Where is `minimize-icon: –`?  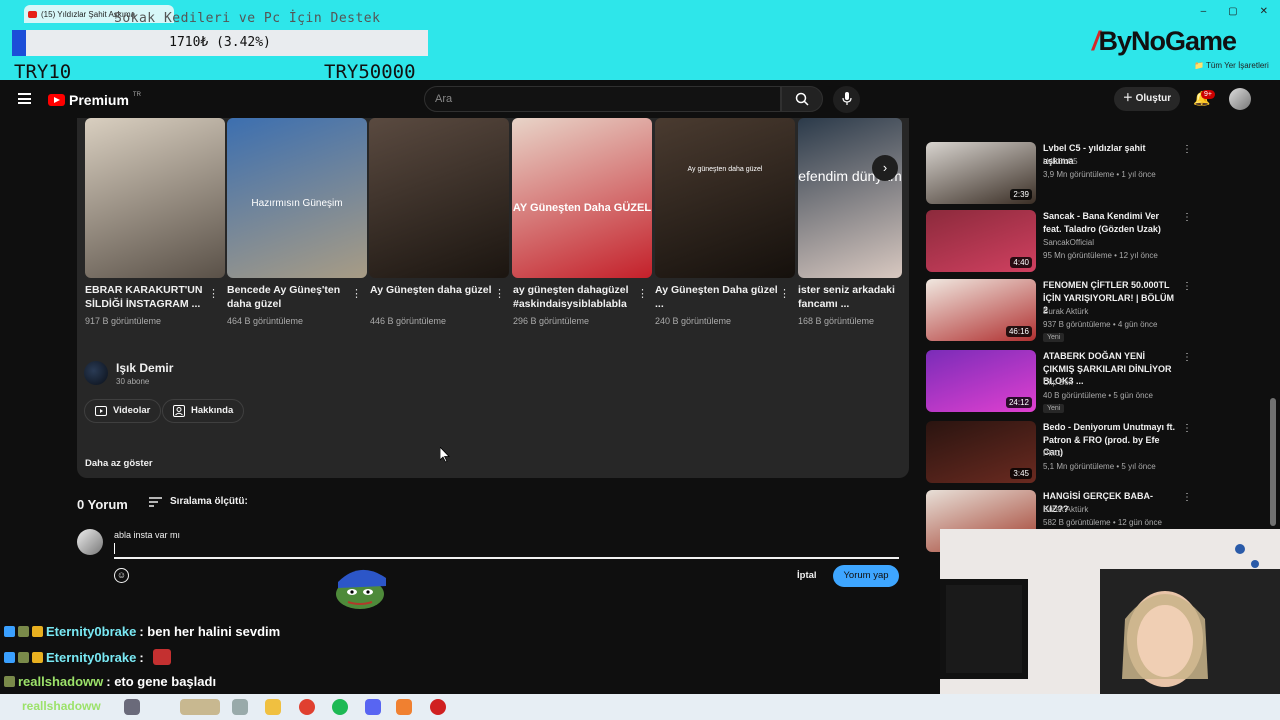
minimize-icon: – is located at coordinates (1204, 11).